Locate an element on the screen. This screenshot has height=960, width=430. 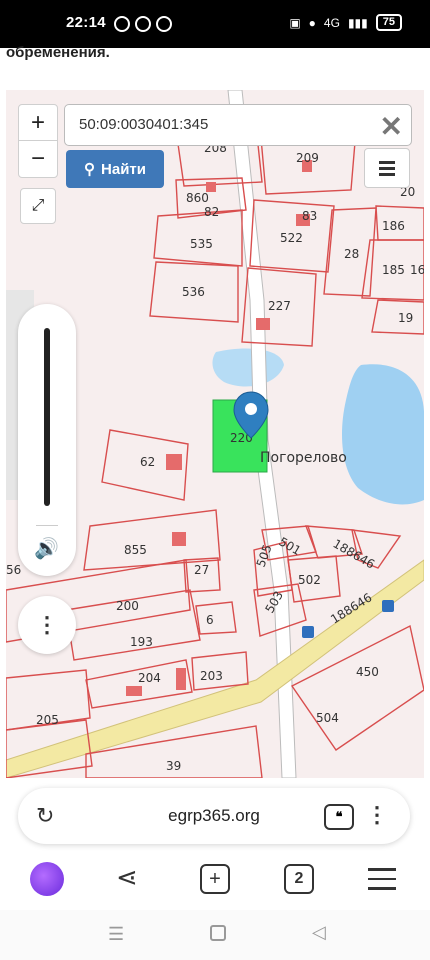
more-vertical-icon: ⋮ is located at coordinates (47, 624).